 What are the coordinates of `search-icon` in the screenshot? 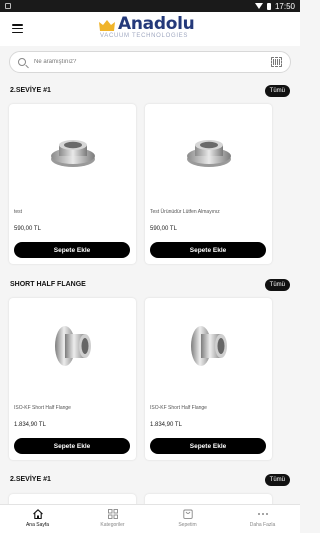 It's located at (22, 62).